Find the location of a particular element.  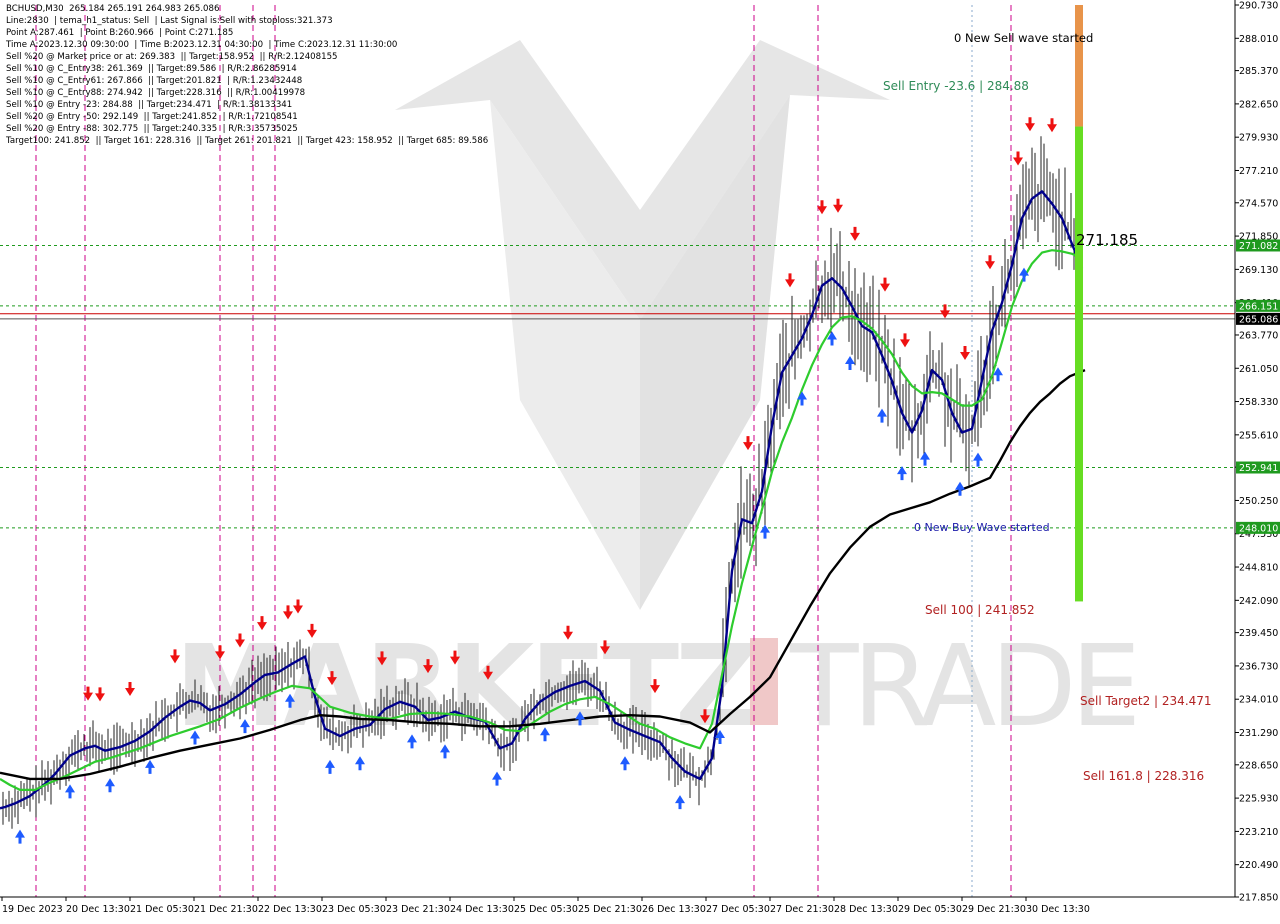

x-tick-label: 27 Dec 05:30 is located at coordinates (738, 909).